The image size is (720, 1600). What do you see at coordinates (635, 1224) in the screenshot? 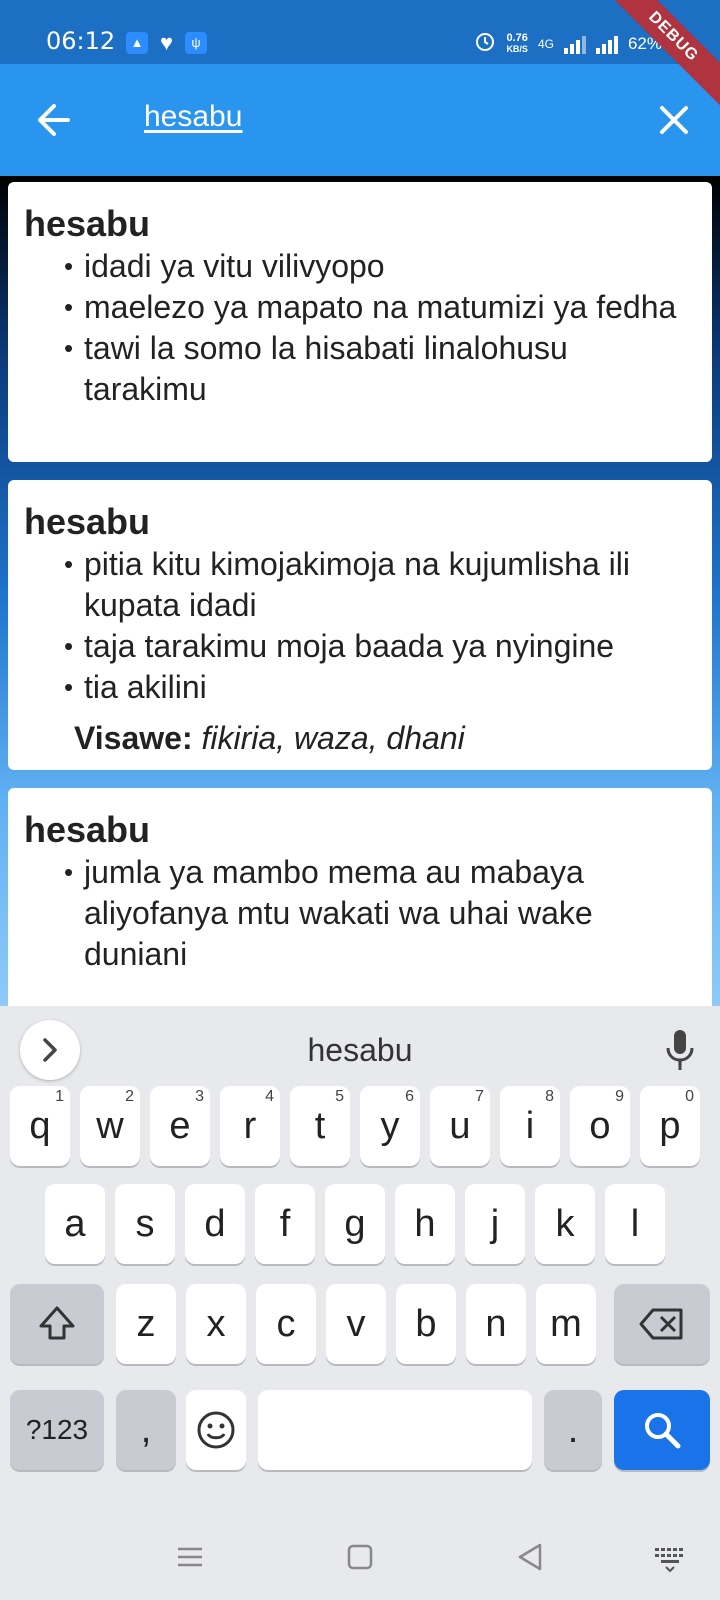
I see `key-l: l` at bounding box center [635, 1224].